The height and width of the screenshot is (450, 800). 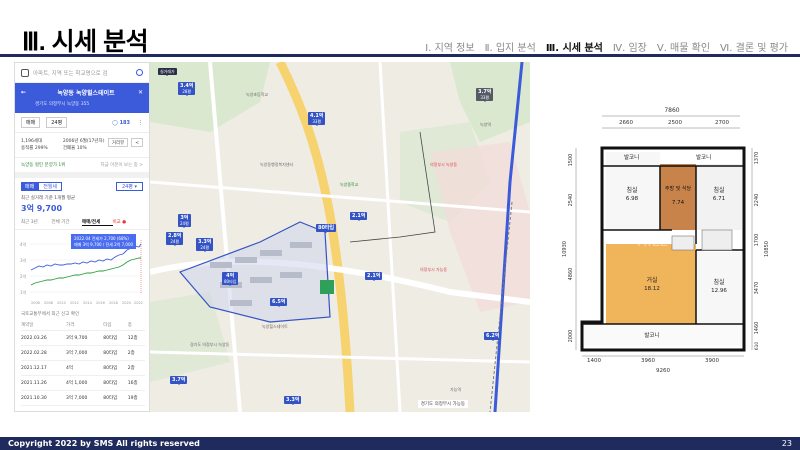 I want to click on nav-item-conclusion: Ⅵ. 결론 및 평가, so click(x=754, y=46).